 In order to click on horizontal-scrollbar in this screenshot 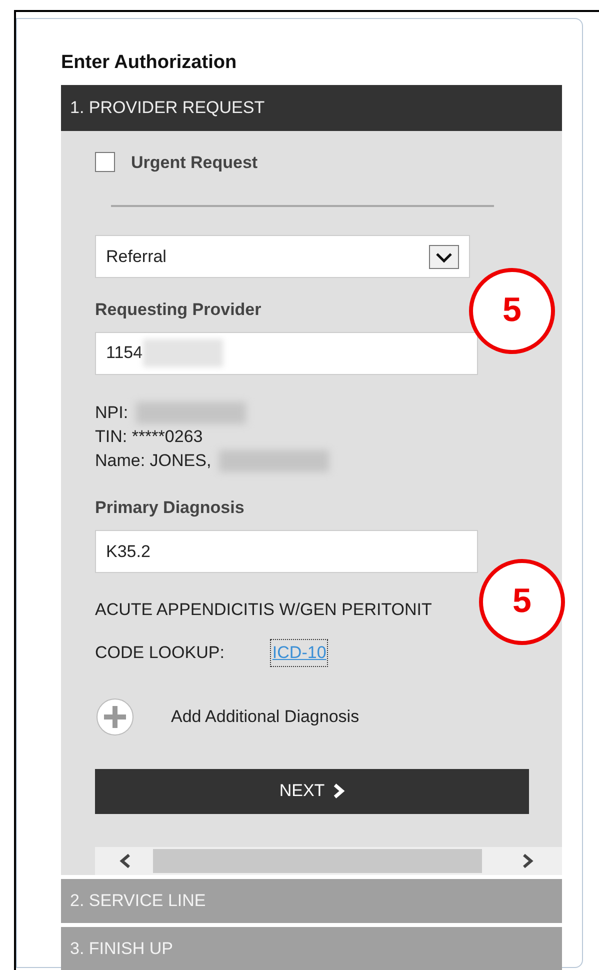, I will do `click(328, 860)`.